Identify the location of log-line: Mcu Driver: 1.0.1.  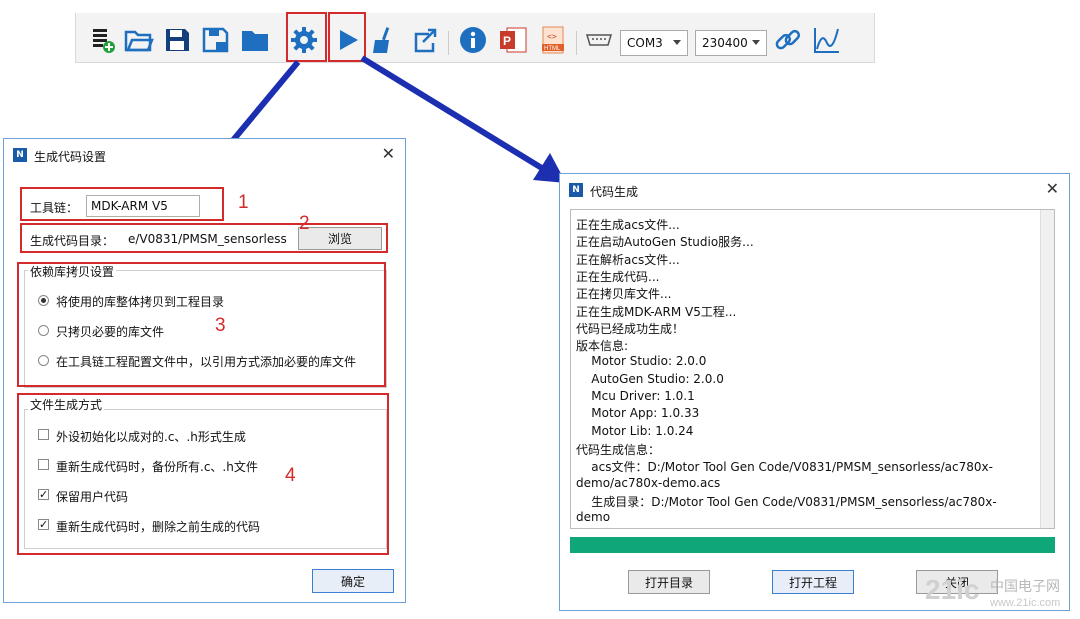
(635, 396).